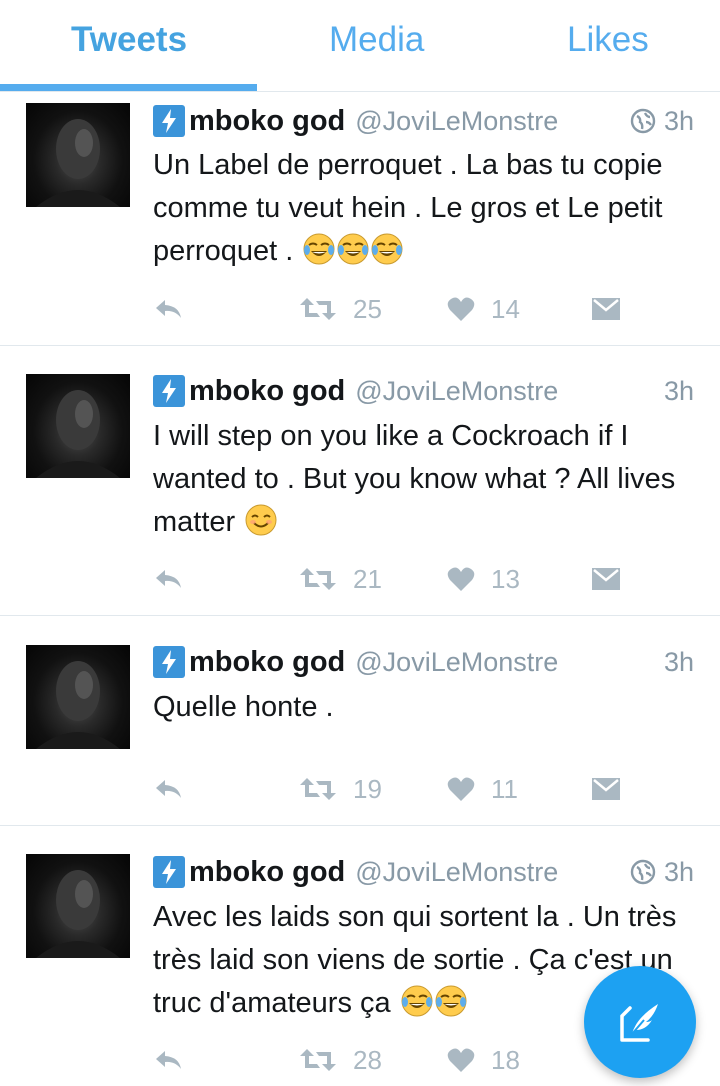 This screenshot has width=720, height=1086. Describe the element at coordinates (483, 1060) in the screenshot. I see `like-button: 18` at that location.